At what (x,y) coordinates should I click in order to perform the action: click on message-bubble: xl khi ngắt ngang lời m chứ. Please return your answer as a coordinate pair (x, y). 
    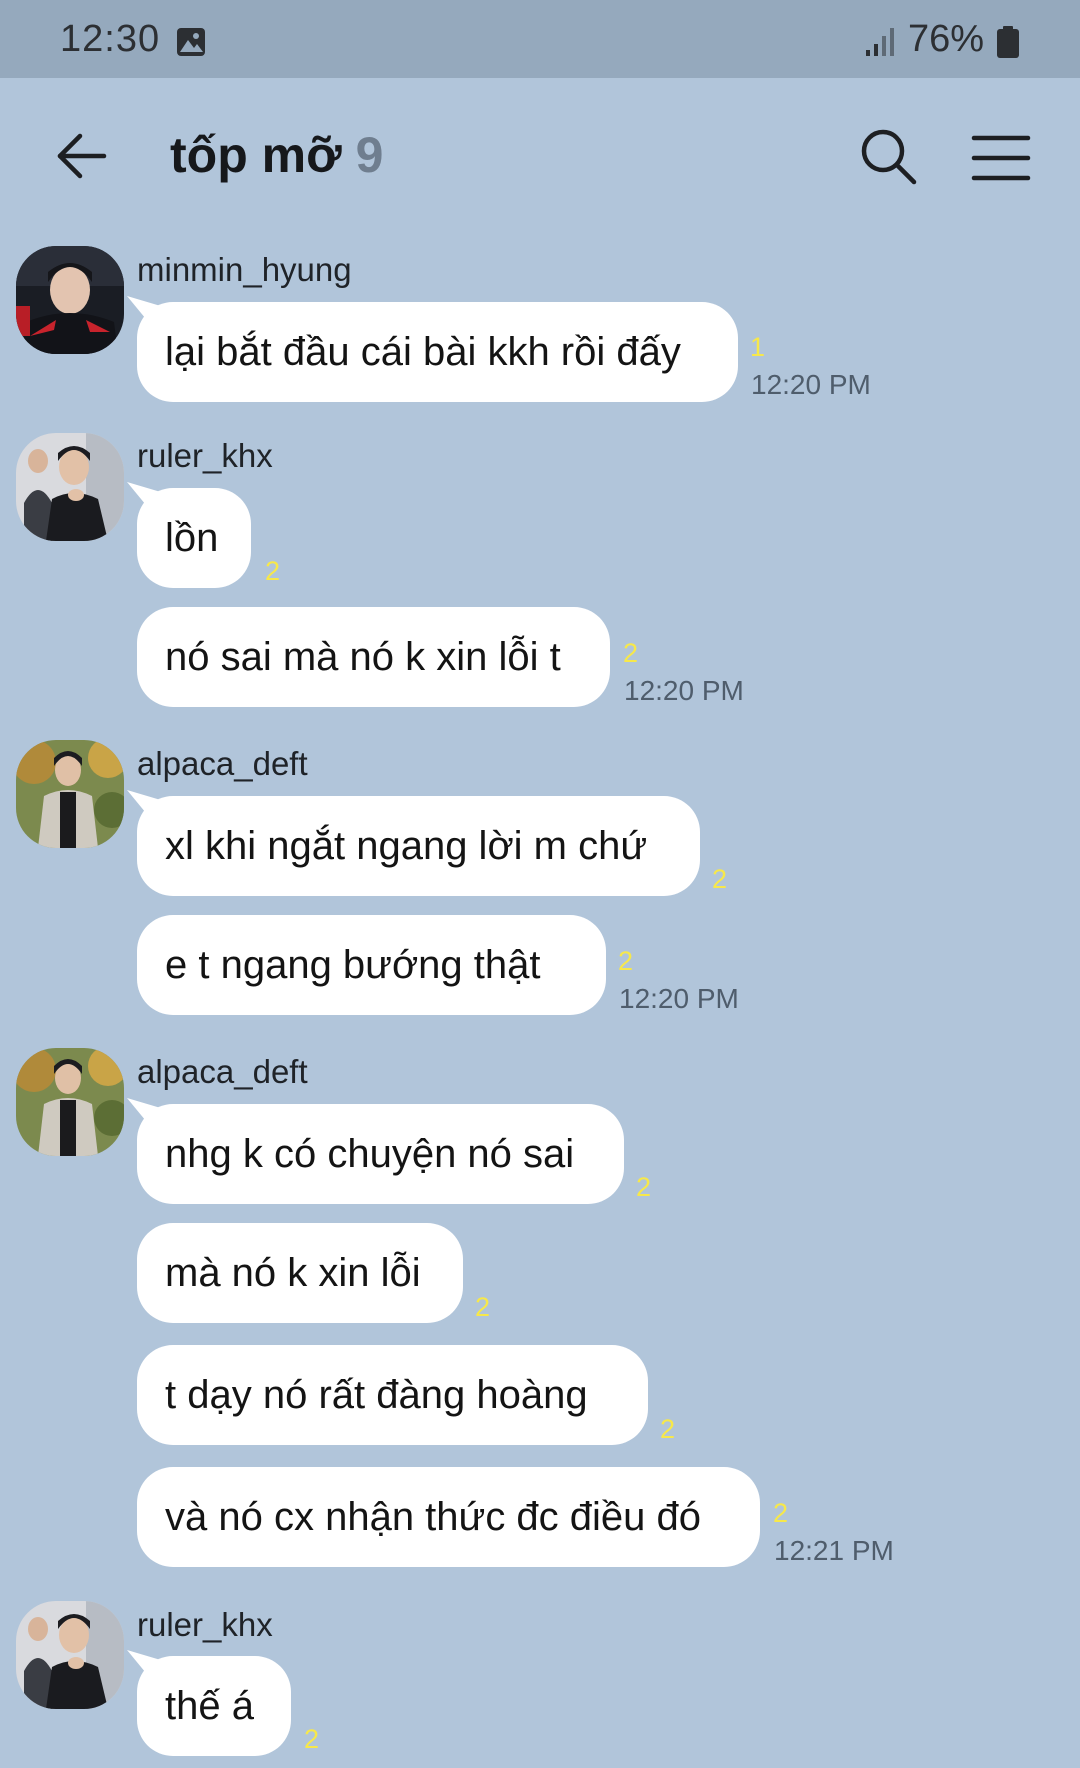
    Looking at the image, I should click on (418, 846).